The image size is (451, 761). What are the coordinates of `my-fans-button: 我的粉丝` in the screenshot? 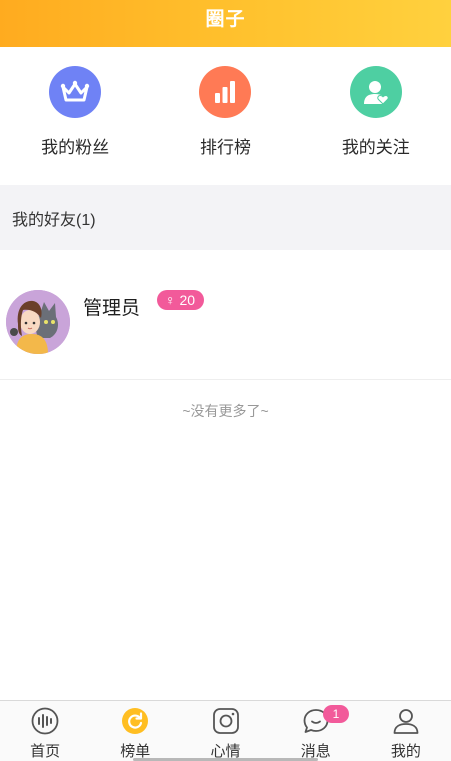 It's located at (75, 116).